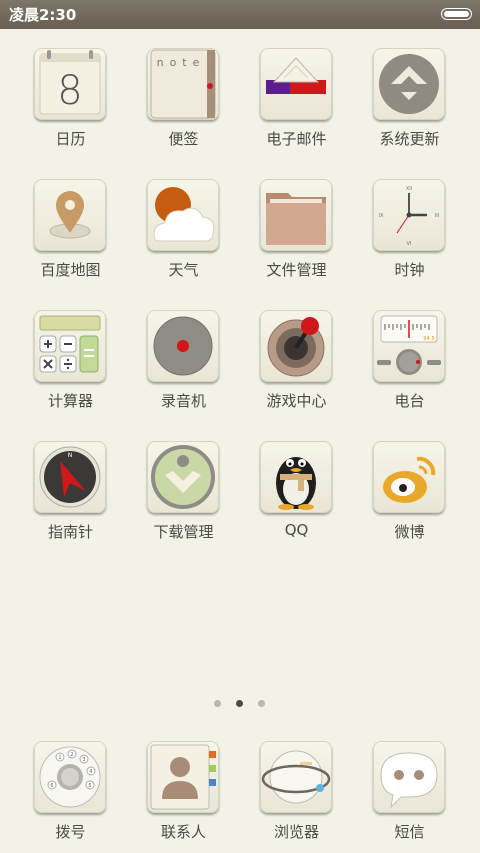 Image resolution: width=480 pixels, height=853 pixels. Describe the element at coordinates (70, 346) in the screenshot. I see `calculator-icon` at that location.